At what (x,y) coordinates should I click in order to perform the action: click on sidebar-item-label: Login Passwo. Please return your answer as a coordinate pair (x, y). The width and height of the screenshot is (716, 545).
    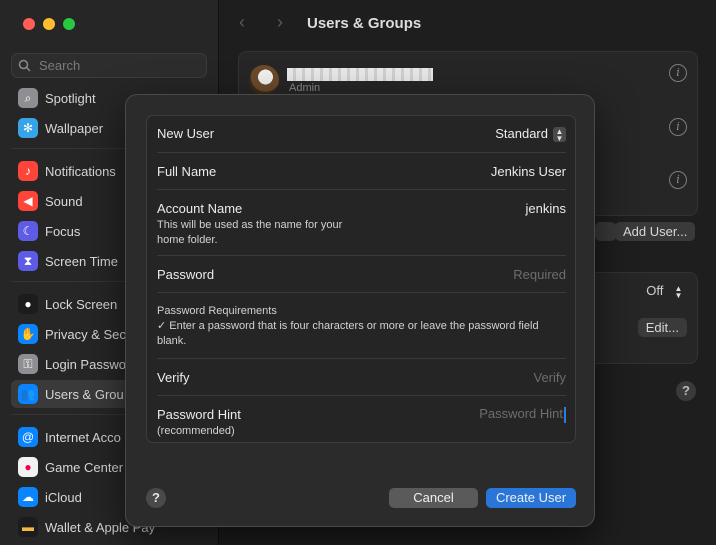
    Looking at the image, I should click on (85, 364).